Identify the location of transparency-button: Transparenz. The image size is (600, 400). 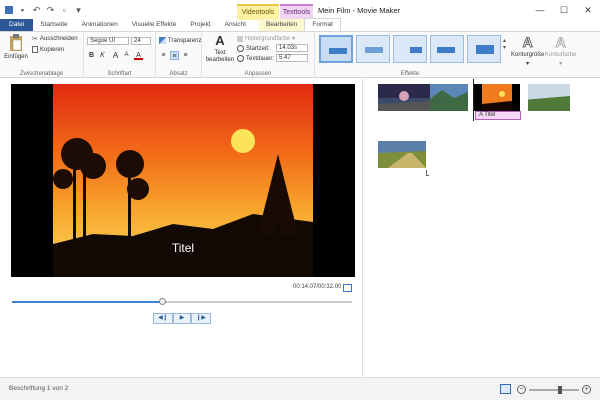
(180, 40).